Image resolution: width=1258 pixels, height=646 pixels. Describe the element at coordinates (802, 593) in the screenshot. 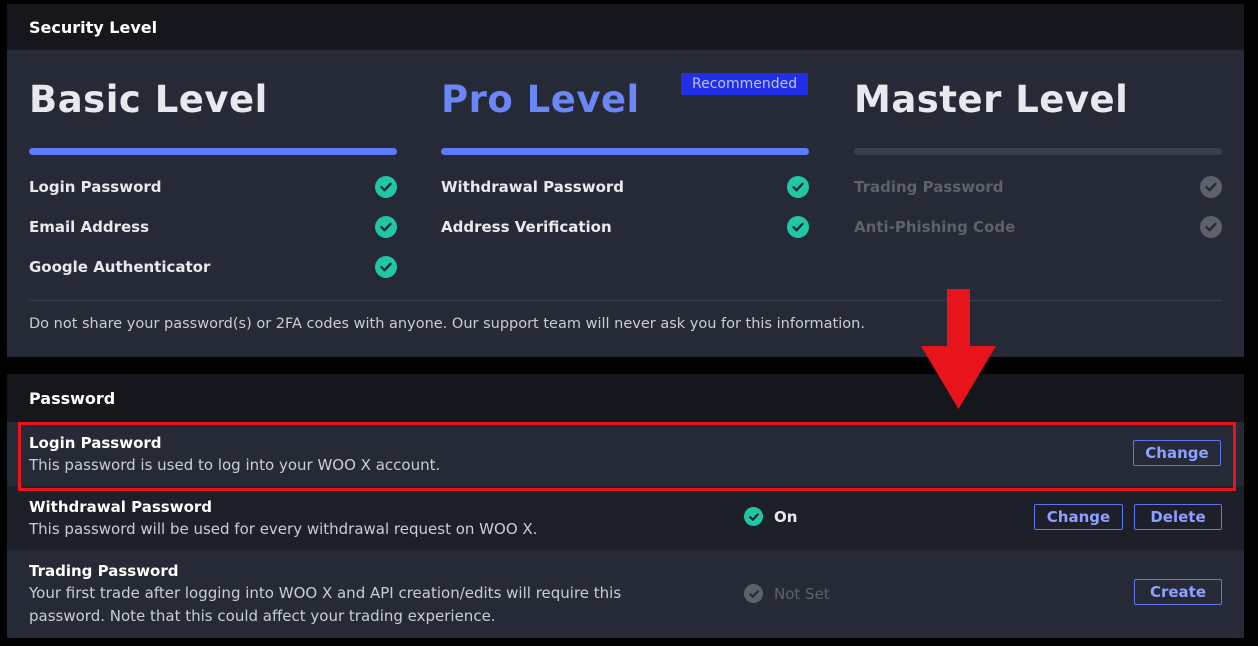

I see `status-text: Not Set` at that location.